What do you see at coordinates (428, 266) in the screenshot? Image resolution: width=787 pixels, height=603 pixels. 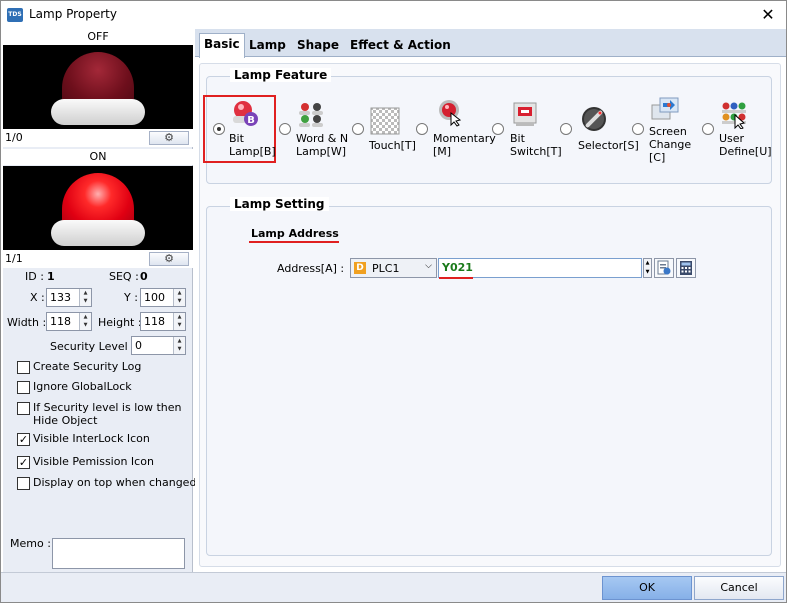 I see `chevron-down-icon: ⌵` at bounding box center [428, 266].